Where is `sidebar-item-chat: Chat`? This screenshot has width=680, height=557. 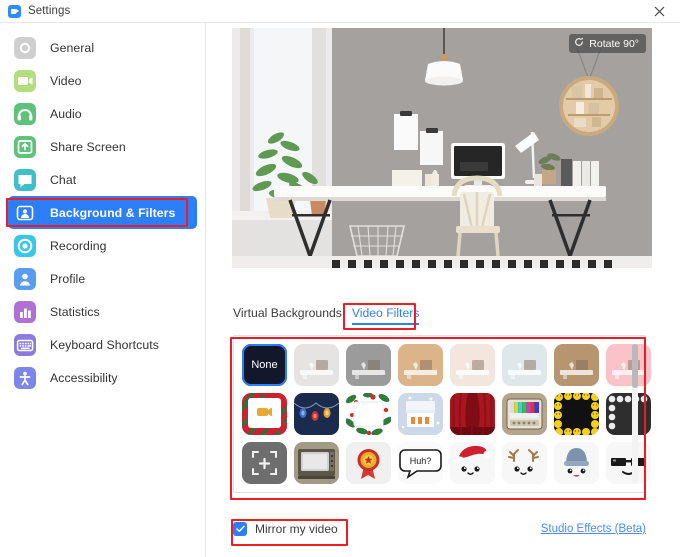 sidebar-item-chat: Chat is located at coordinates (102, 179).